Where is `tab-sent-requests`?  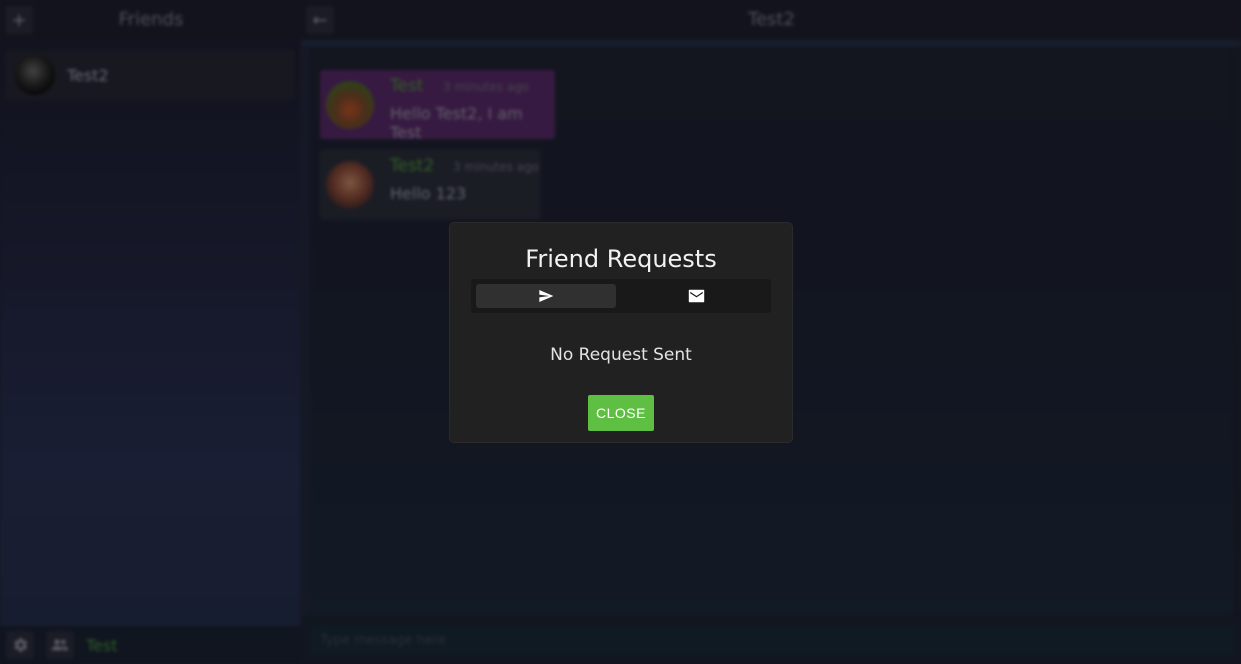
tab-sent-requests is located at coordinates (546, 296).